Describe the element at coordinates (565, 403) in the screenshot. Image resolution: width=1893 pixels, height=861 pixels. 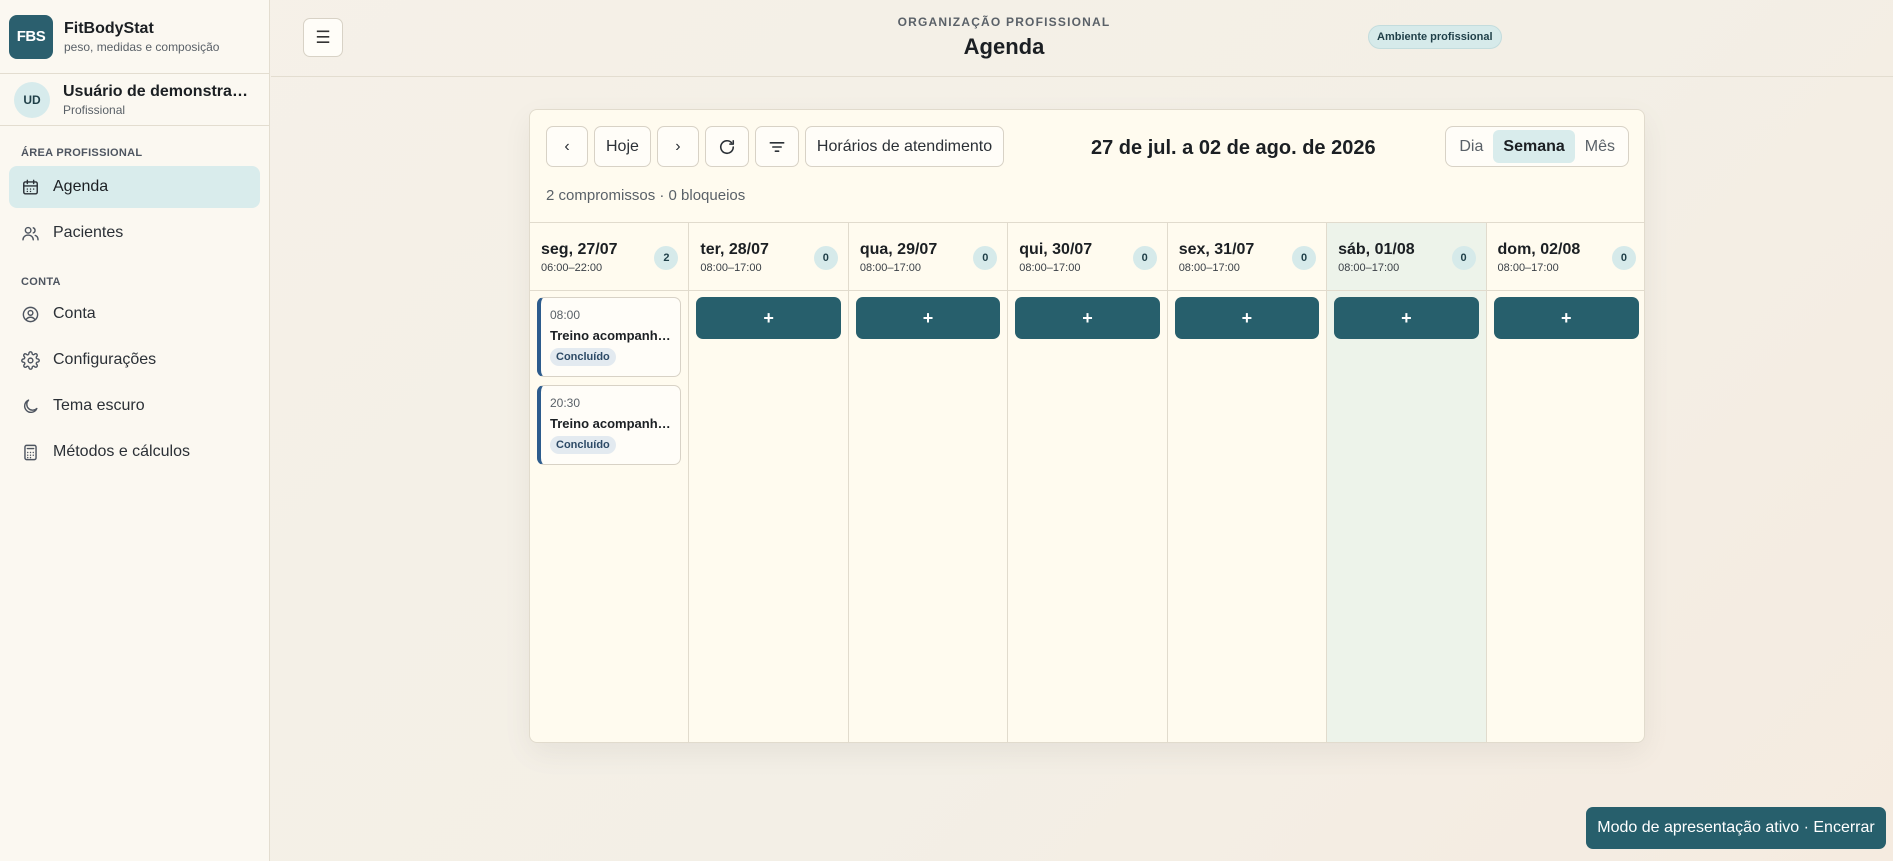
I see `appointment-time: 20:30` at that location.